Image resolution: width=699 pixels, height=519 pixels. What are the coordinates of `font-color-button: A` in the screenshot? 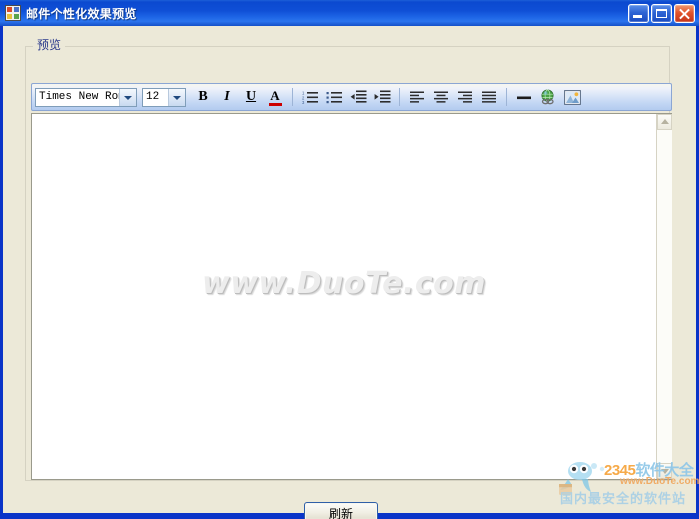 It's located at (275, 97).